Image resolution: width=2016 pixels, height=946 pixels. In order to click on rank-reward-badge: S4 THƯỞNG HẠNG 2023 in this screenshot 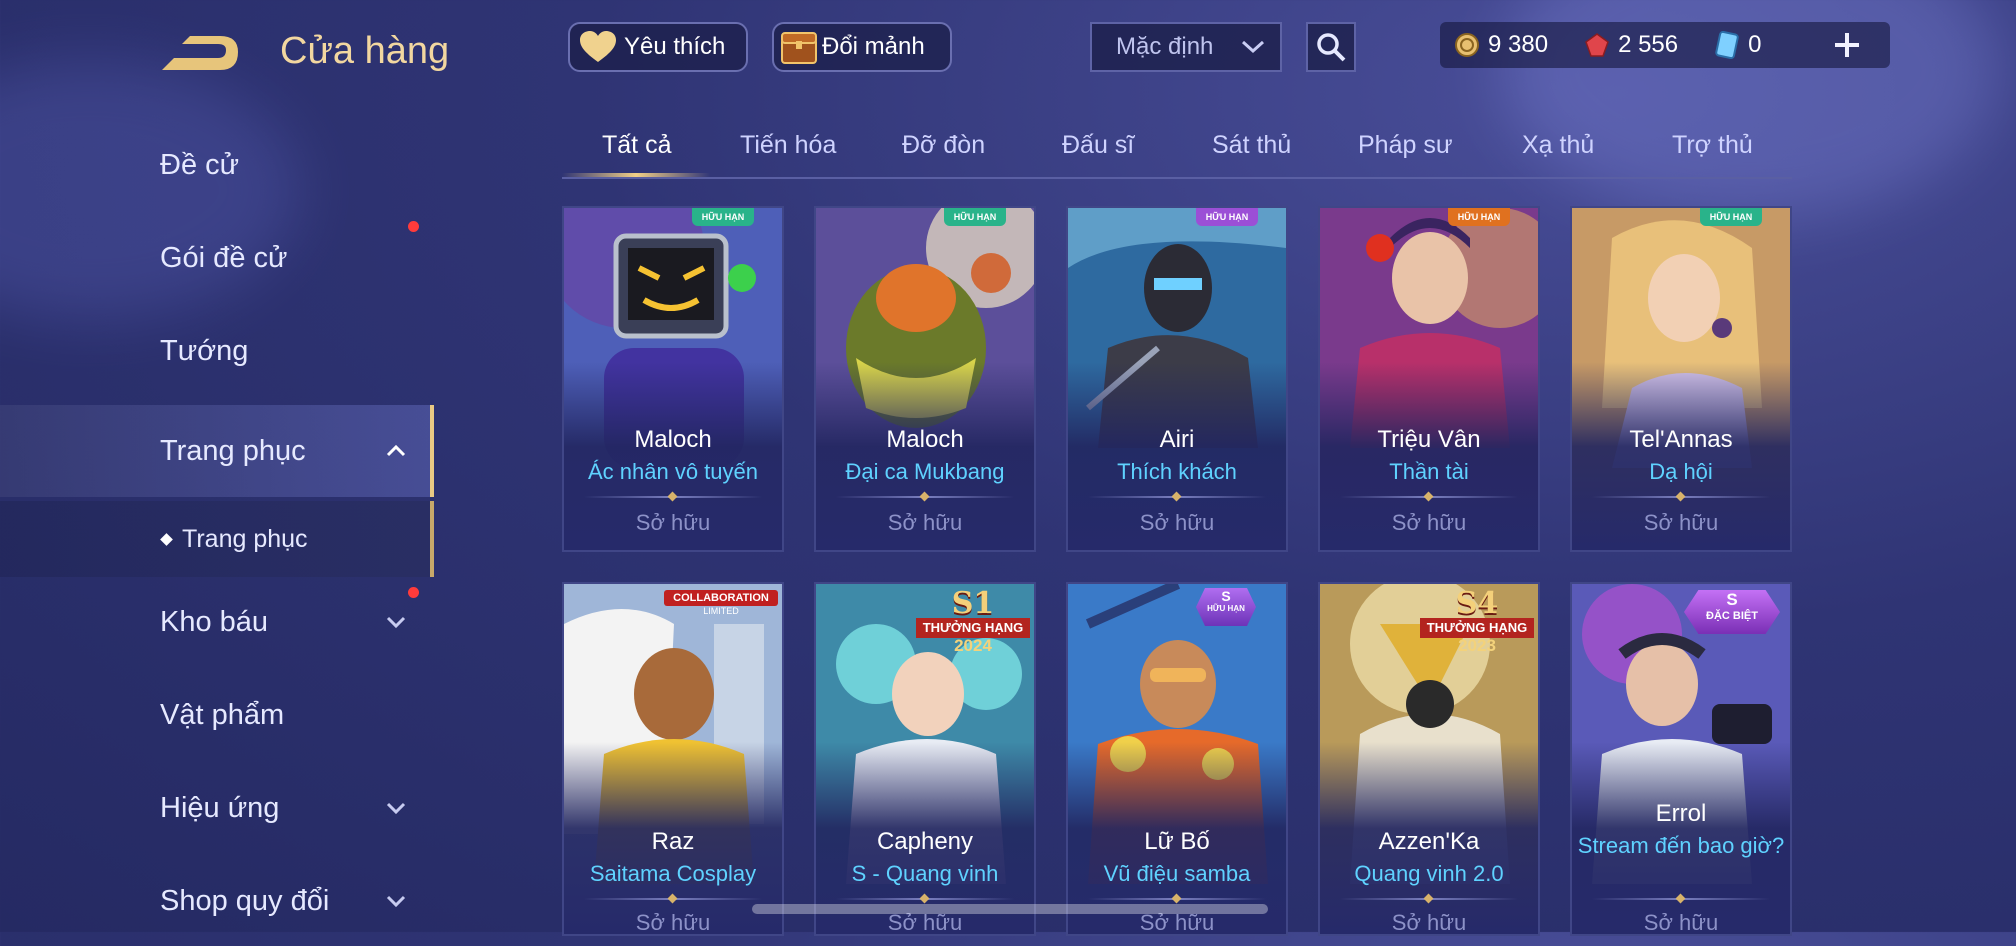, I will do `click(1477, 621)`.